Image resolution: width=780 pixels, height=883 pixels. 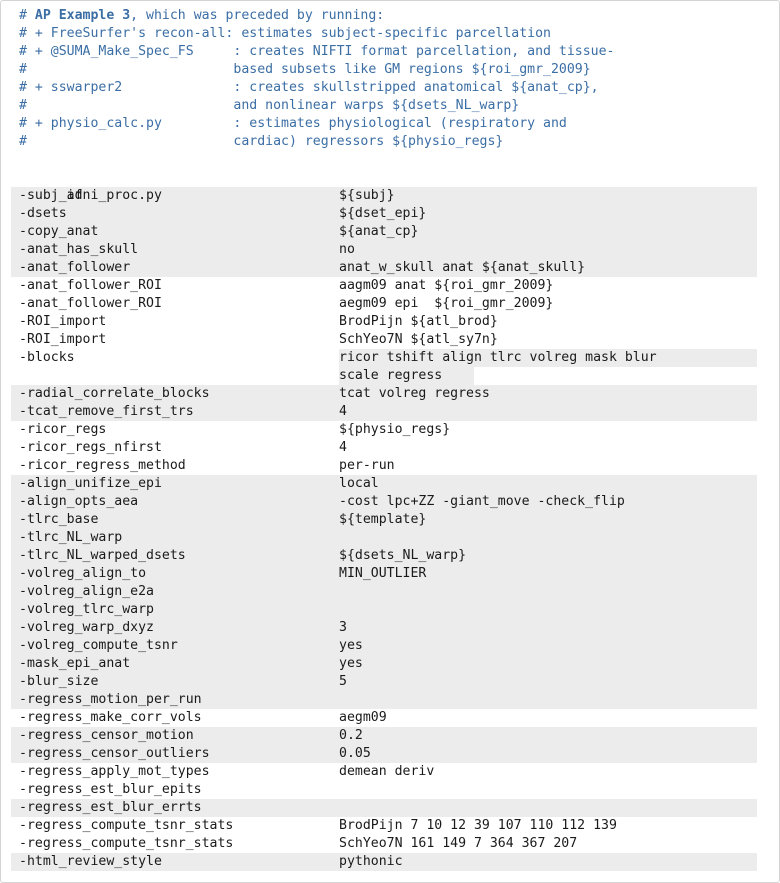 What do you see at coordinates (63, 339) in the screenshot?
I see `option-flag: -ROI_import` at bounding box center [63, 339].